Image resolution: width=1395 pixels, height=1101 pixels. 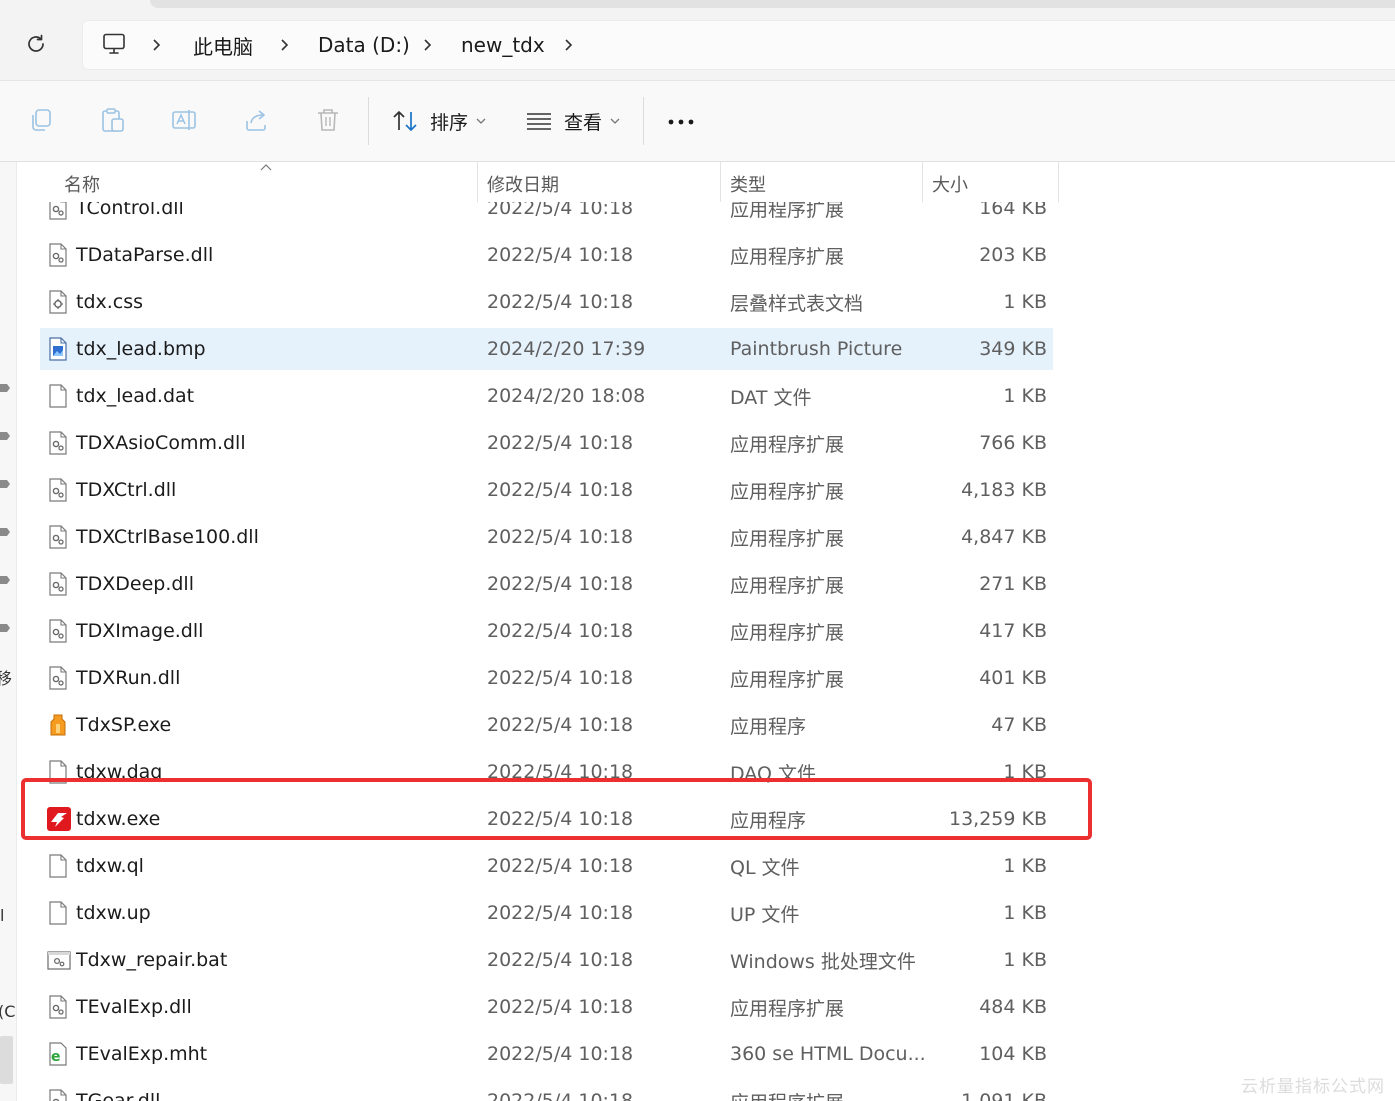 I want to click on paste-button, so click(x=113, y=120).